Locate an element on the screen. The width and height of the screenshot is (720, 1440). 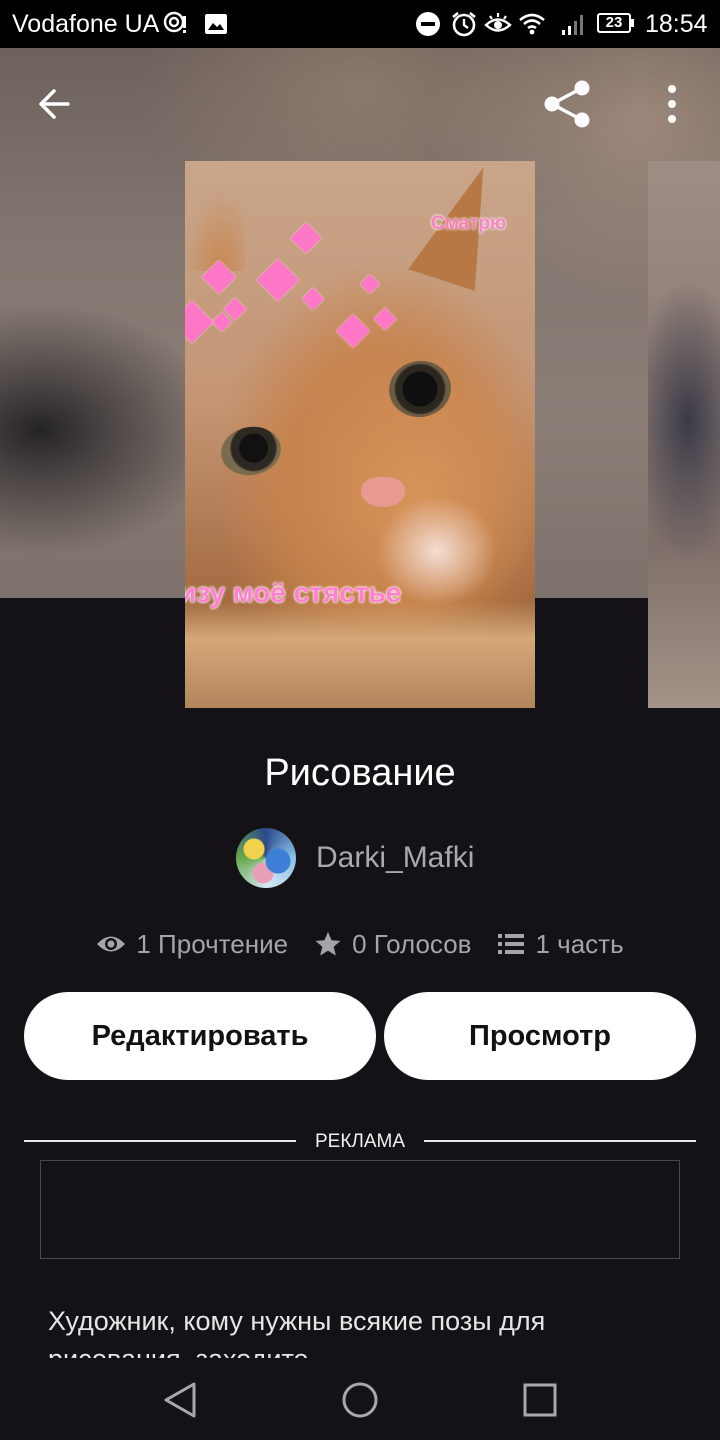
do-not-disturb-icon is located at coordinates (428, 24).